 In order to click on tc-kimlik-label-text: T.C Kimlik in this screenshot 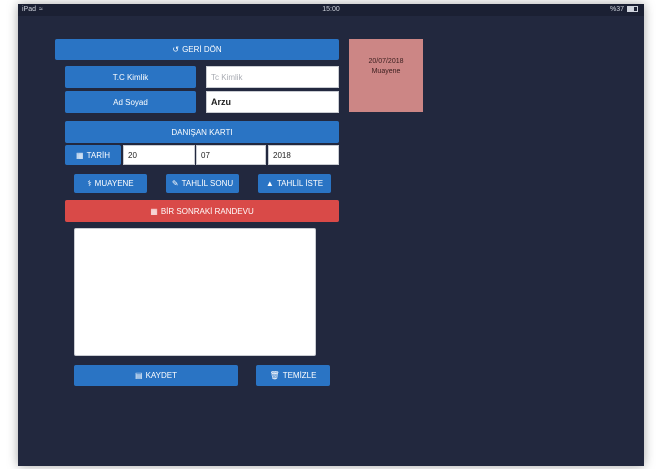, I will do `click(130, 77)`.